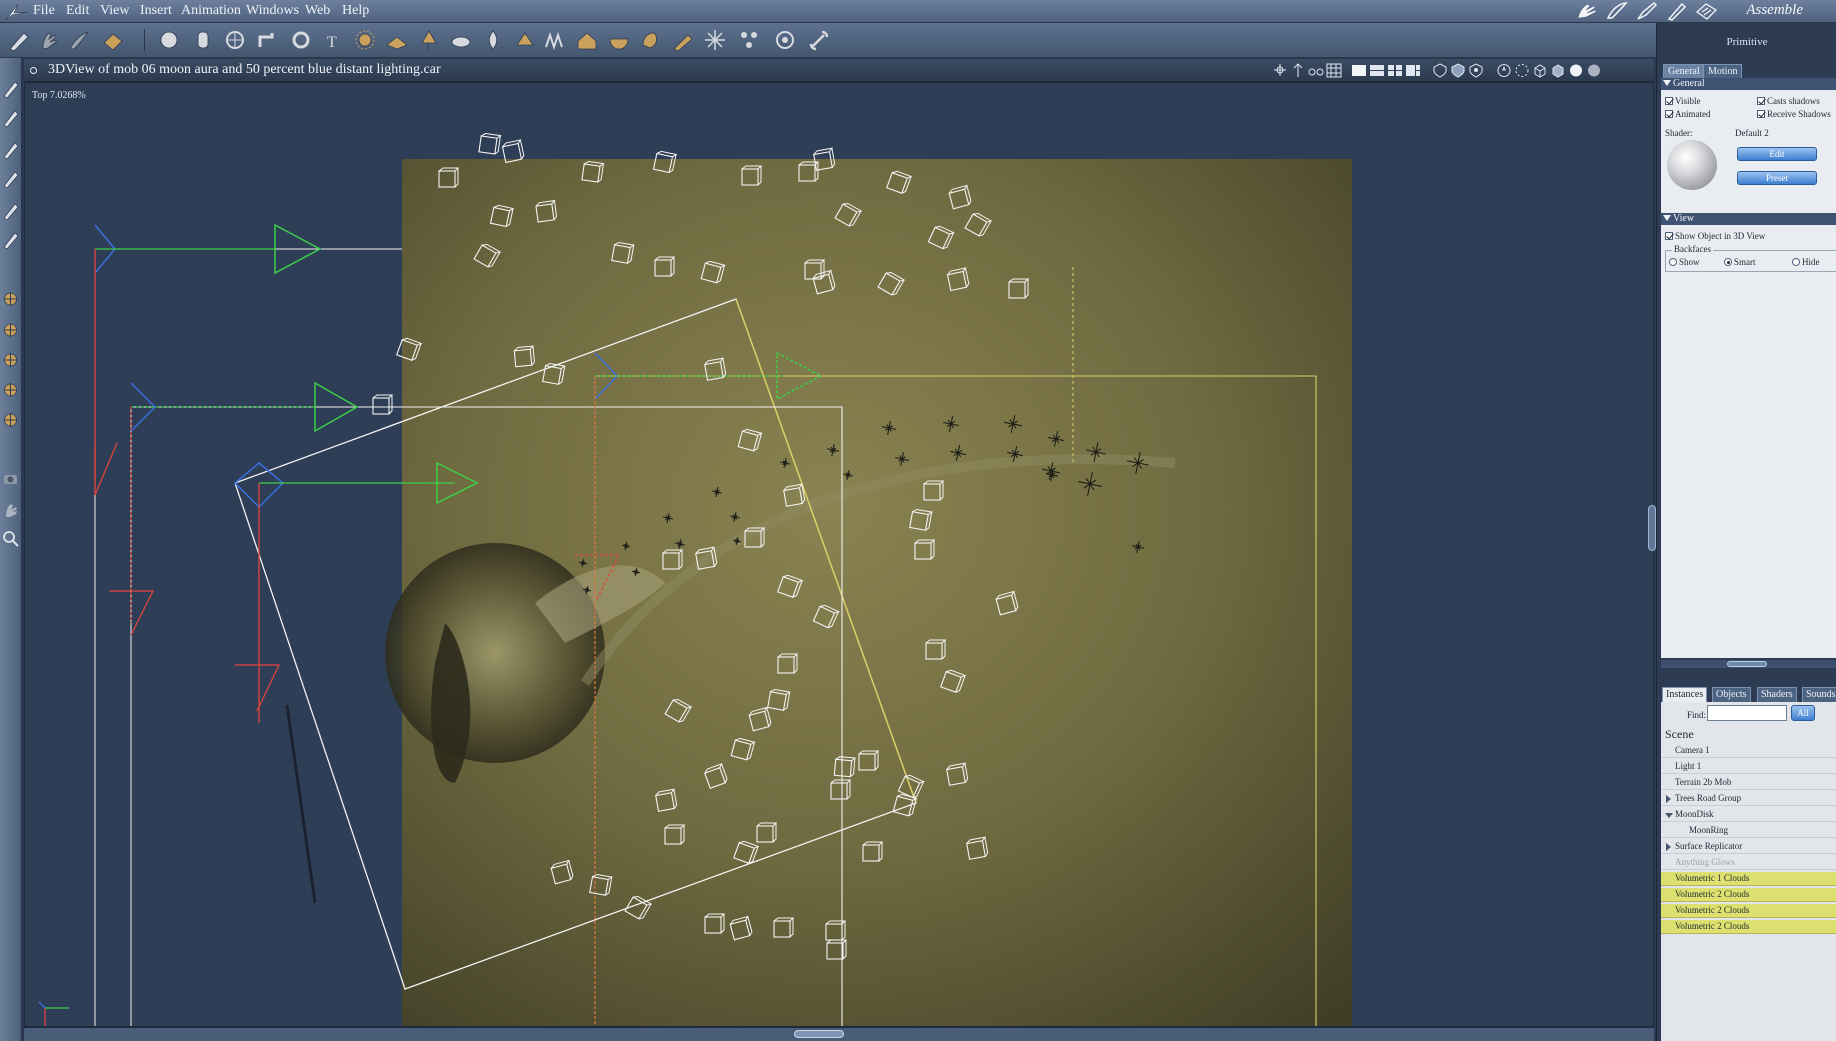 The height and width of the screenshot is (1041, 1836). What do you see at coordinates (317, 11) in the screenshot?
I see `menu-web: Web` at bounding box center [317, 11].